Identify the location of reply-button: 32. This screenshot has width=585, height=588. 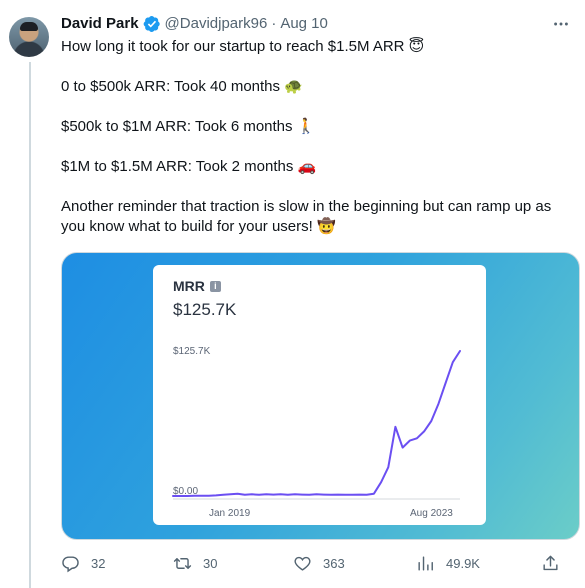
(83, 563).